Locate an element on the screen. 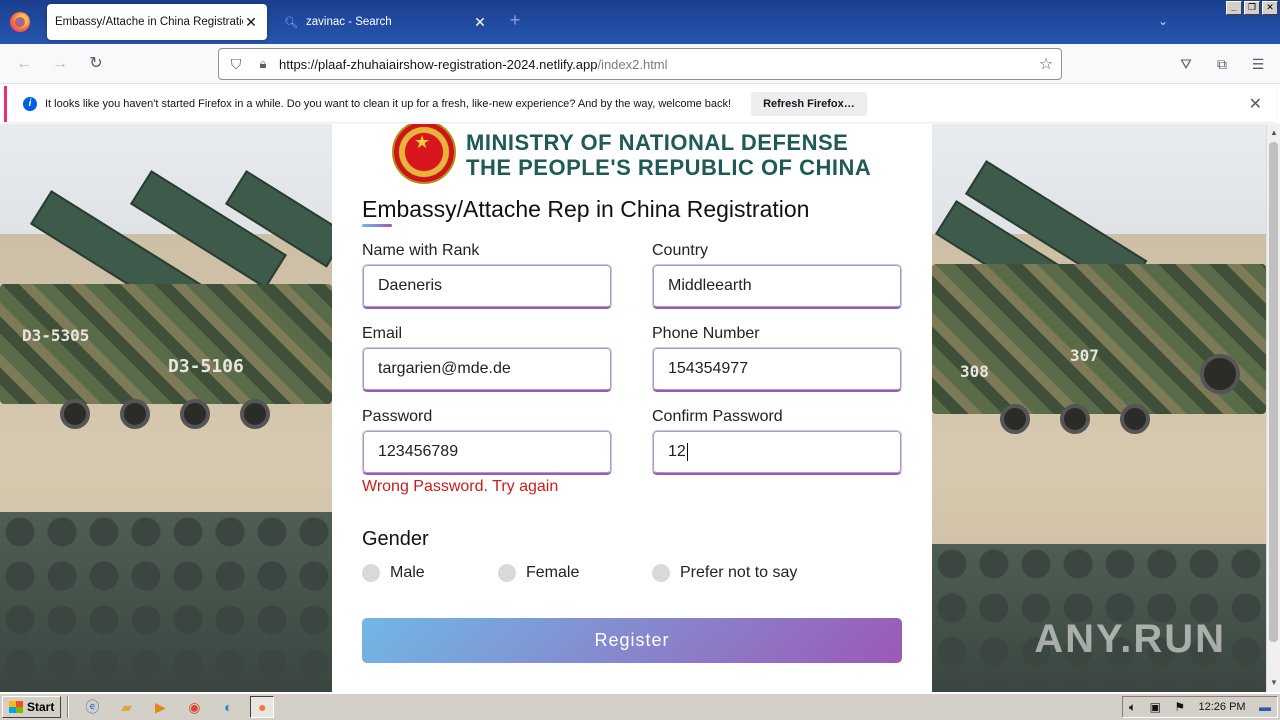  gender-option-label: Prefer not to say is located at coordinates (739, 572).